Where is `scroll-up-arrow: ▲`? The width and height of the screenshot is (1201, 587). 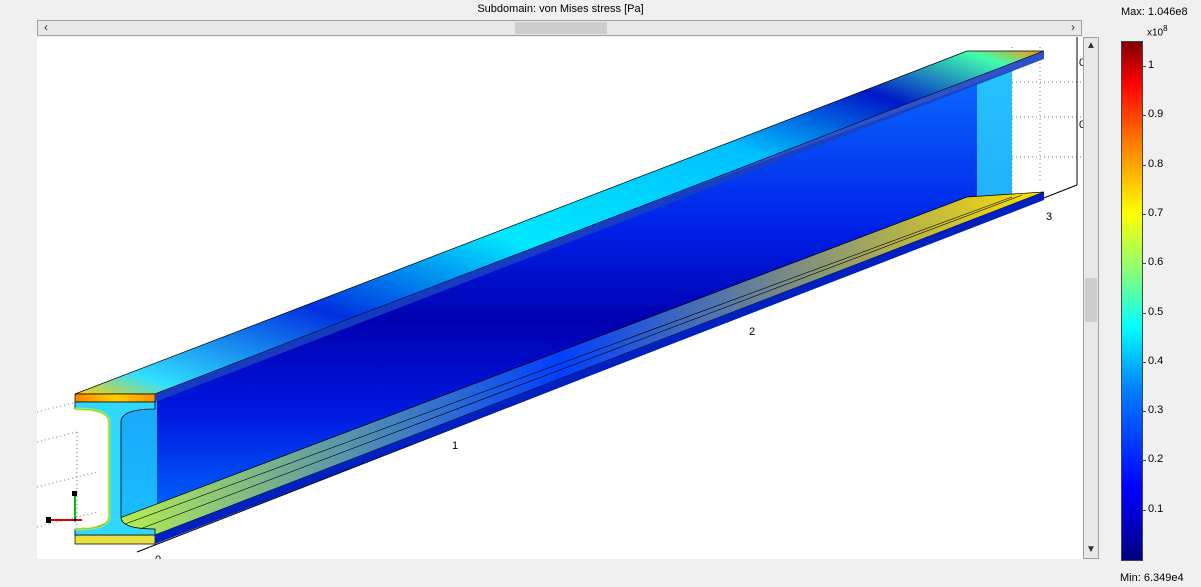
scroll-up-arrow: ▲ is located at coordinates (1091, 46).